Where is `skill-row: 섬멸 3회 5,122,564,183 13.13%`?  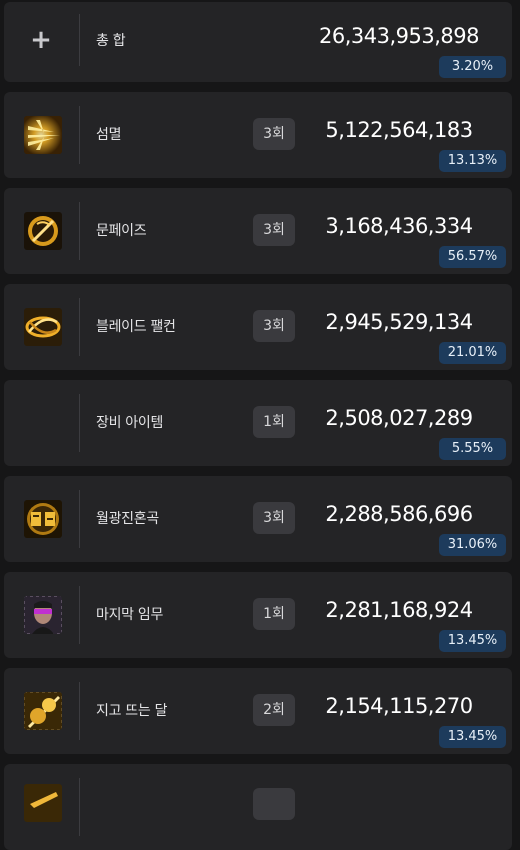 skill-row: 섬멸 3회 5,122,564,183 13.13% is located at coordinates (258, 135).